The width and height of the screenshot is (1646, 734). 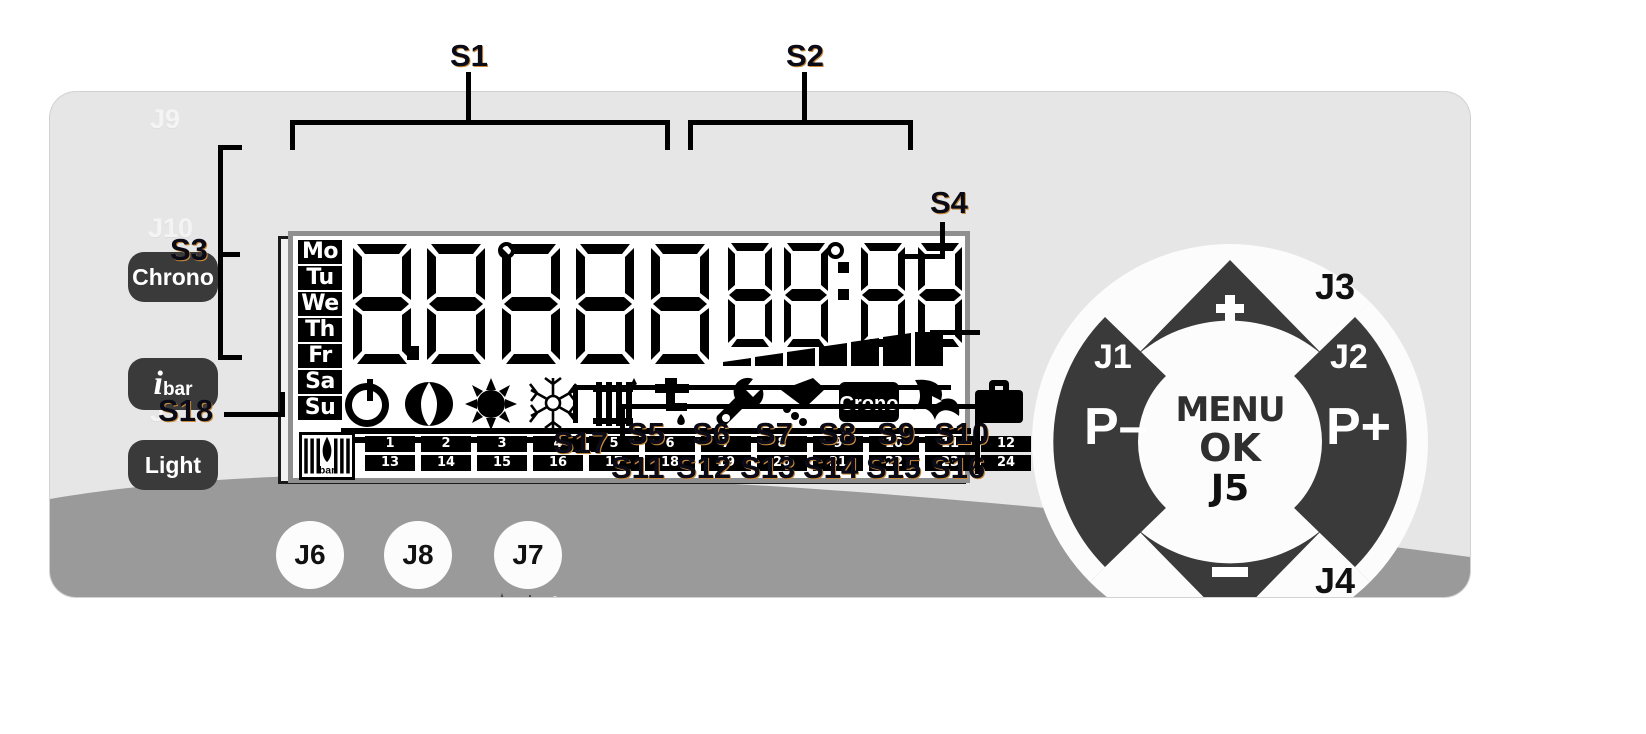 I want to click on power-button-key: J6, so click(x=310, y=554).